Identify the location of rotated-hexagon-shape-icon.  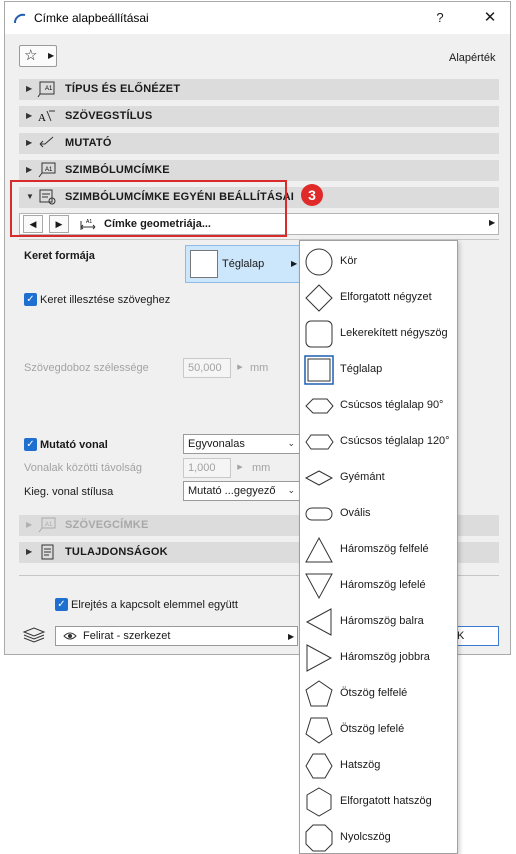
(319, 802).